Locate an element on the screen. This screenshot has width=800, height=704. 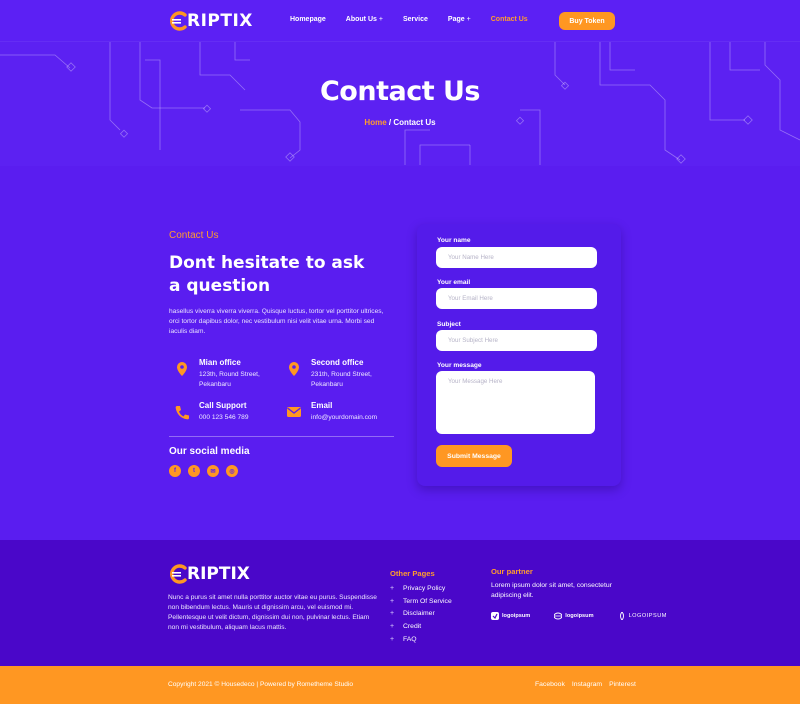
contact-info-call-support: Call Support 000 123 546 789 is located at coordinates (211, 412).